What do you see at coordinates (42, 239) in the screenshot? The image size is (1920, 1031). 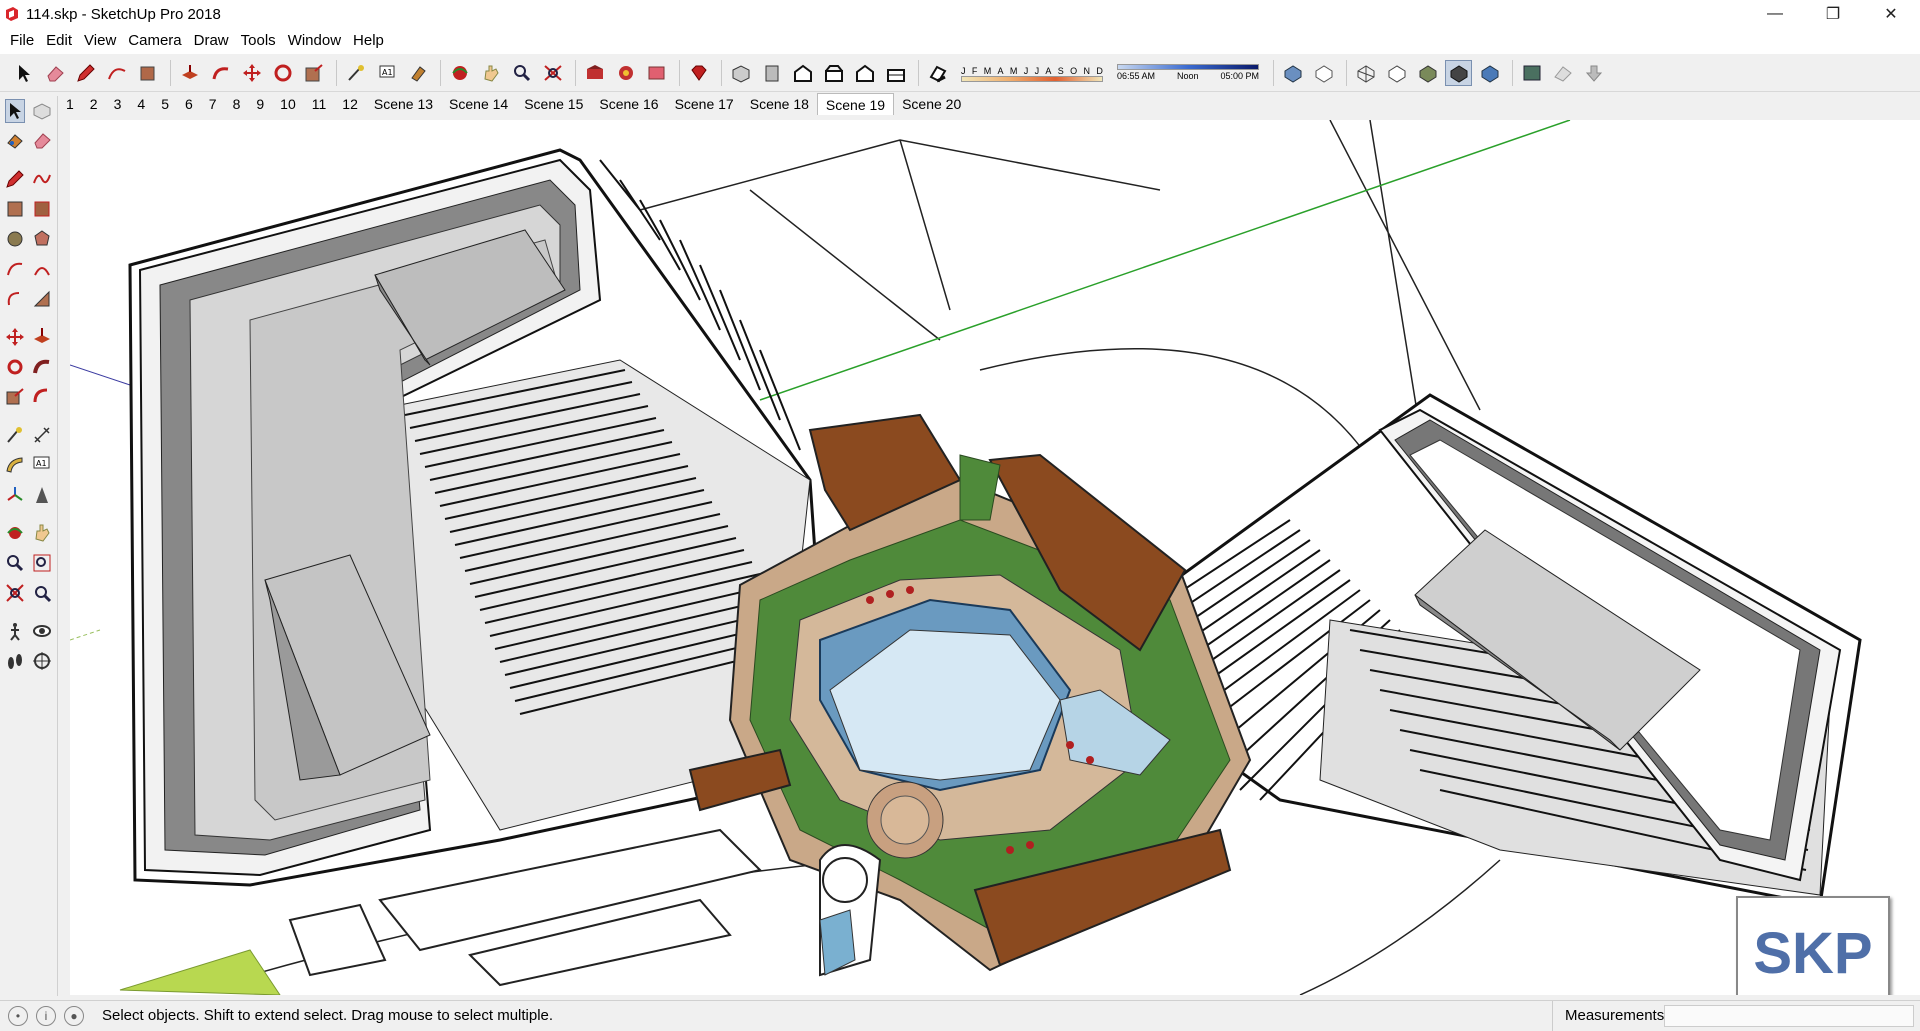 I see `polygon-icon` at bounding box center [42, 239].